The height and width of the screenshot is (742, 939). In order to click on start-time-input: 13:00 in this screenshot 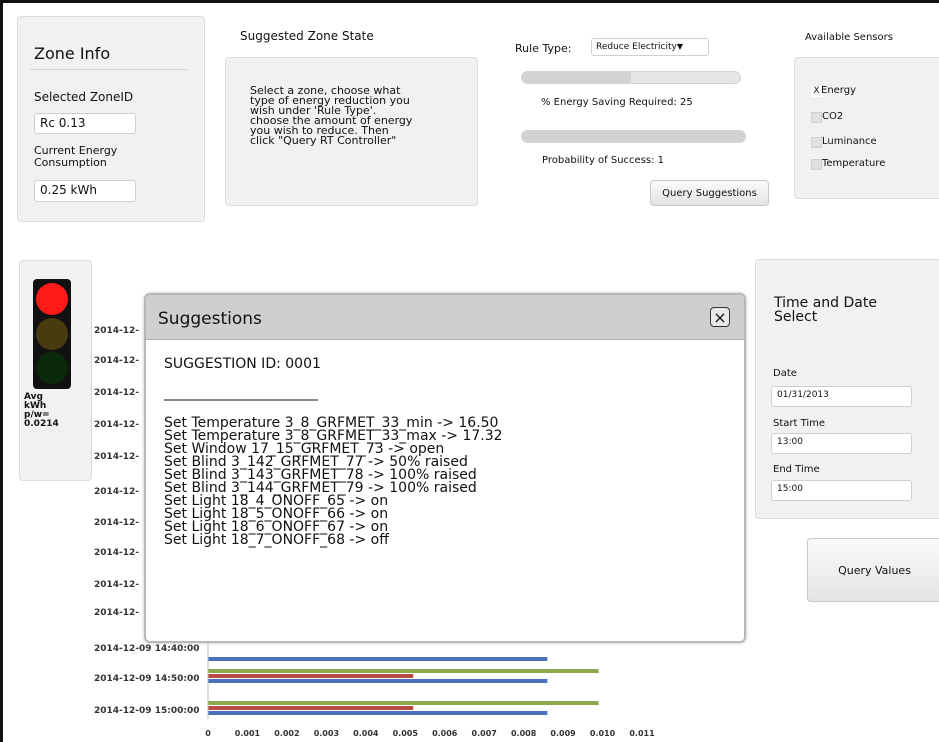, I will do `click(841, 443)`.